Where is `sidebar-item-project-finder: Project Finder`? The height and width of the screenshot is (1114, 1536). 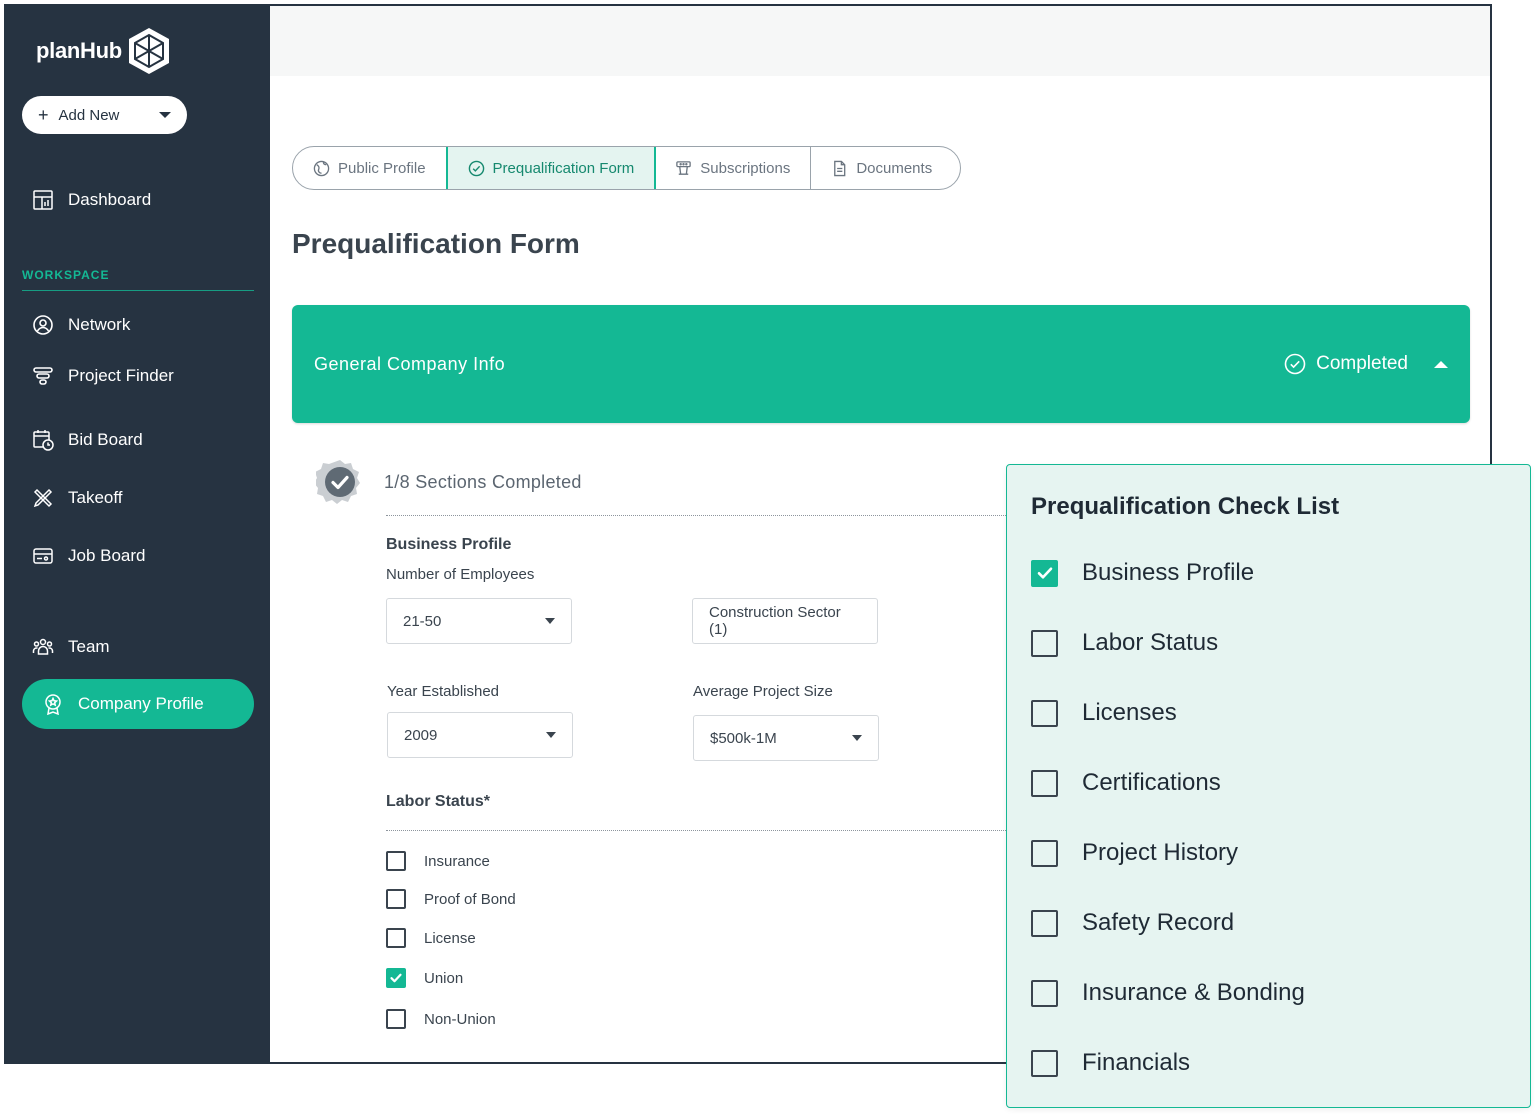 sidebar-item-project-finder: Project Finder is located at coordinates (103, 376).